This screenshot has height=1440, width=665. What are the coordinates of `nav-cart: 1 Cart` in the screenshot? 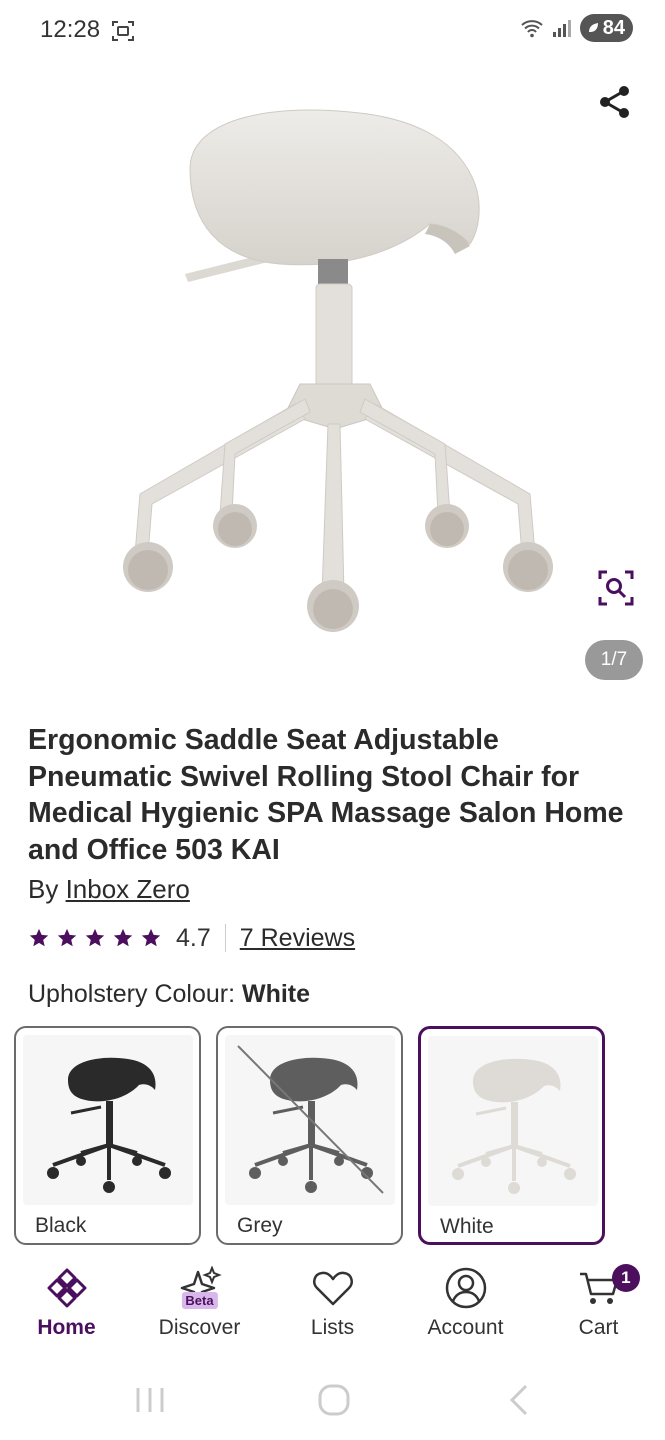 It's located at (598, 1300).